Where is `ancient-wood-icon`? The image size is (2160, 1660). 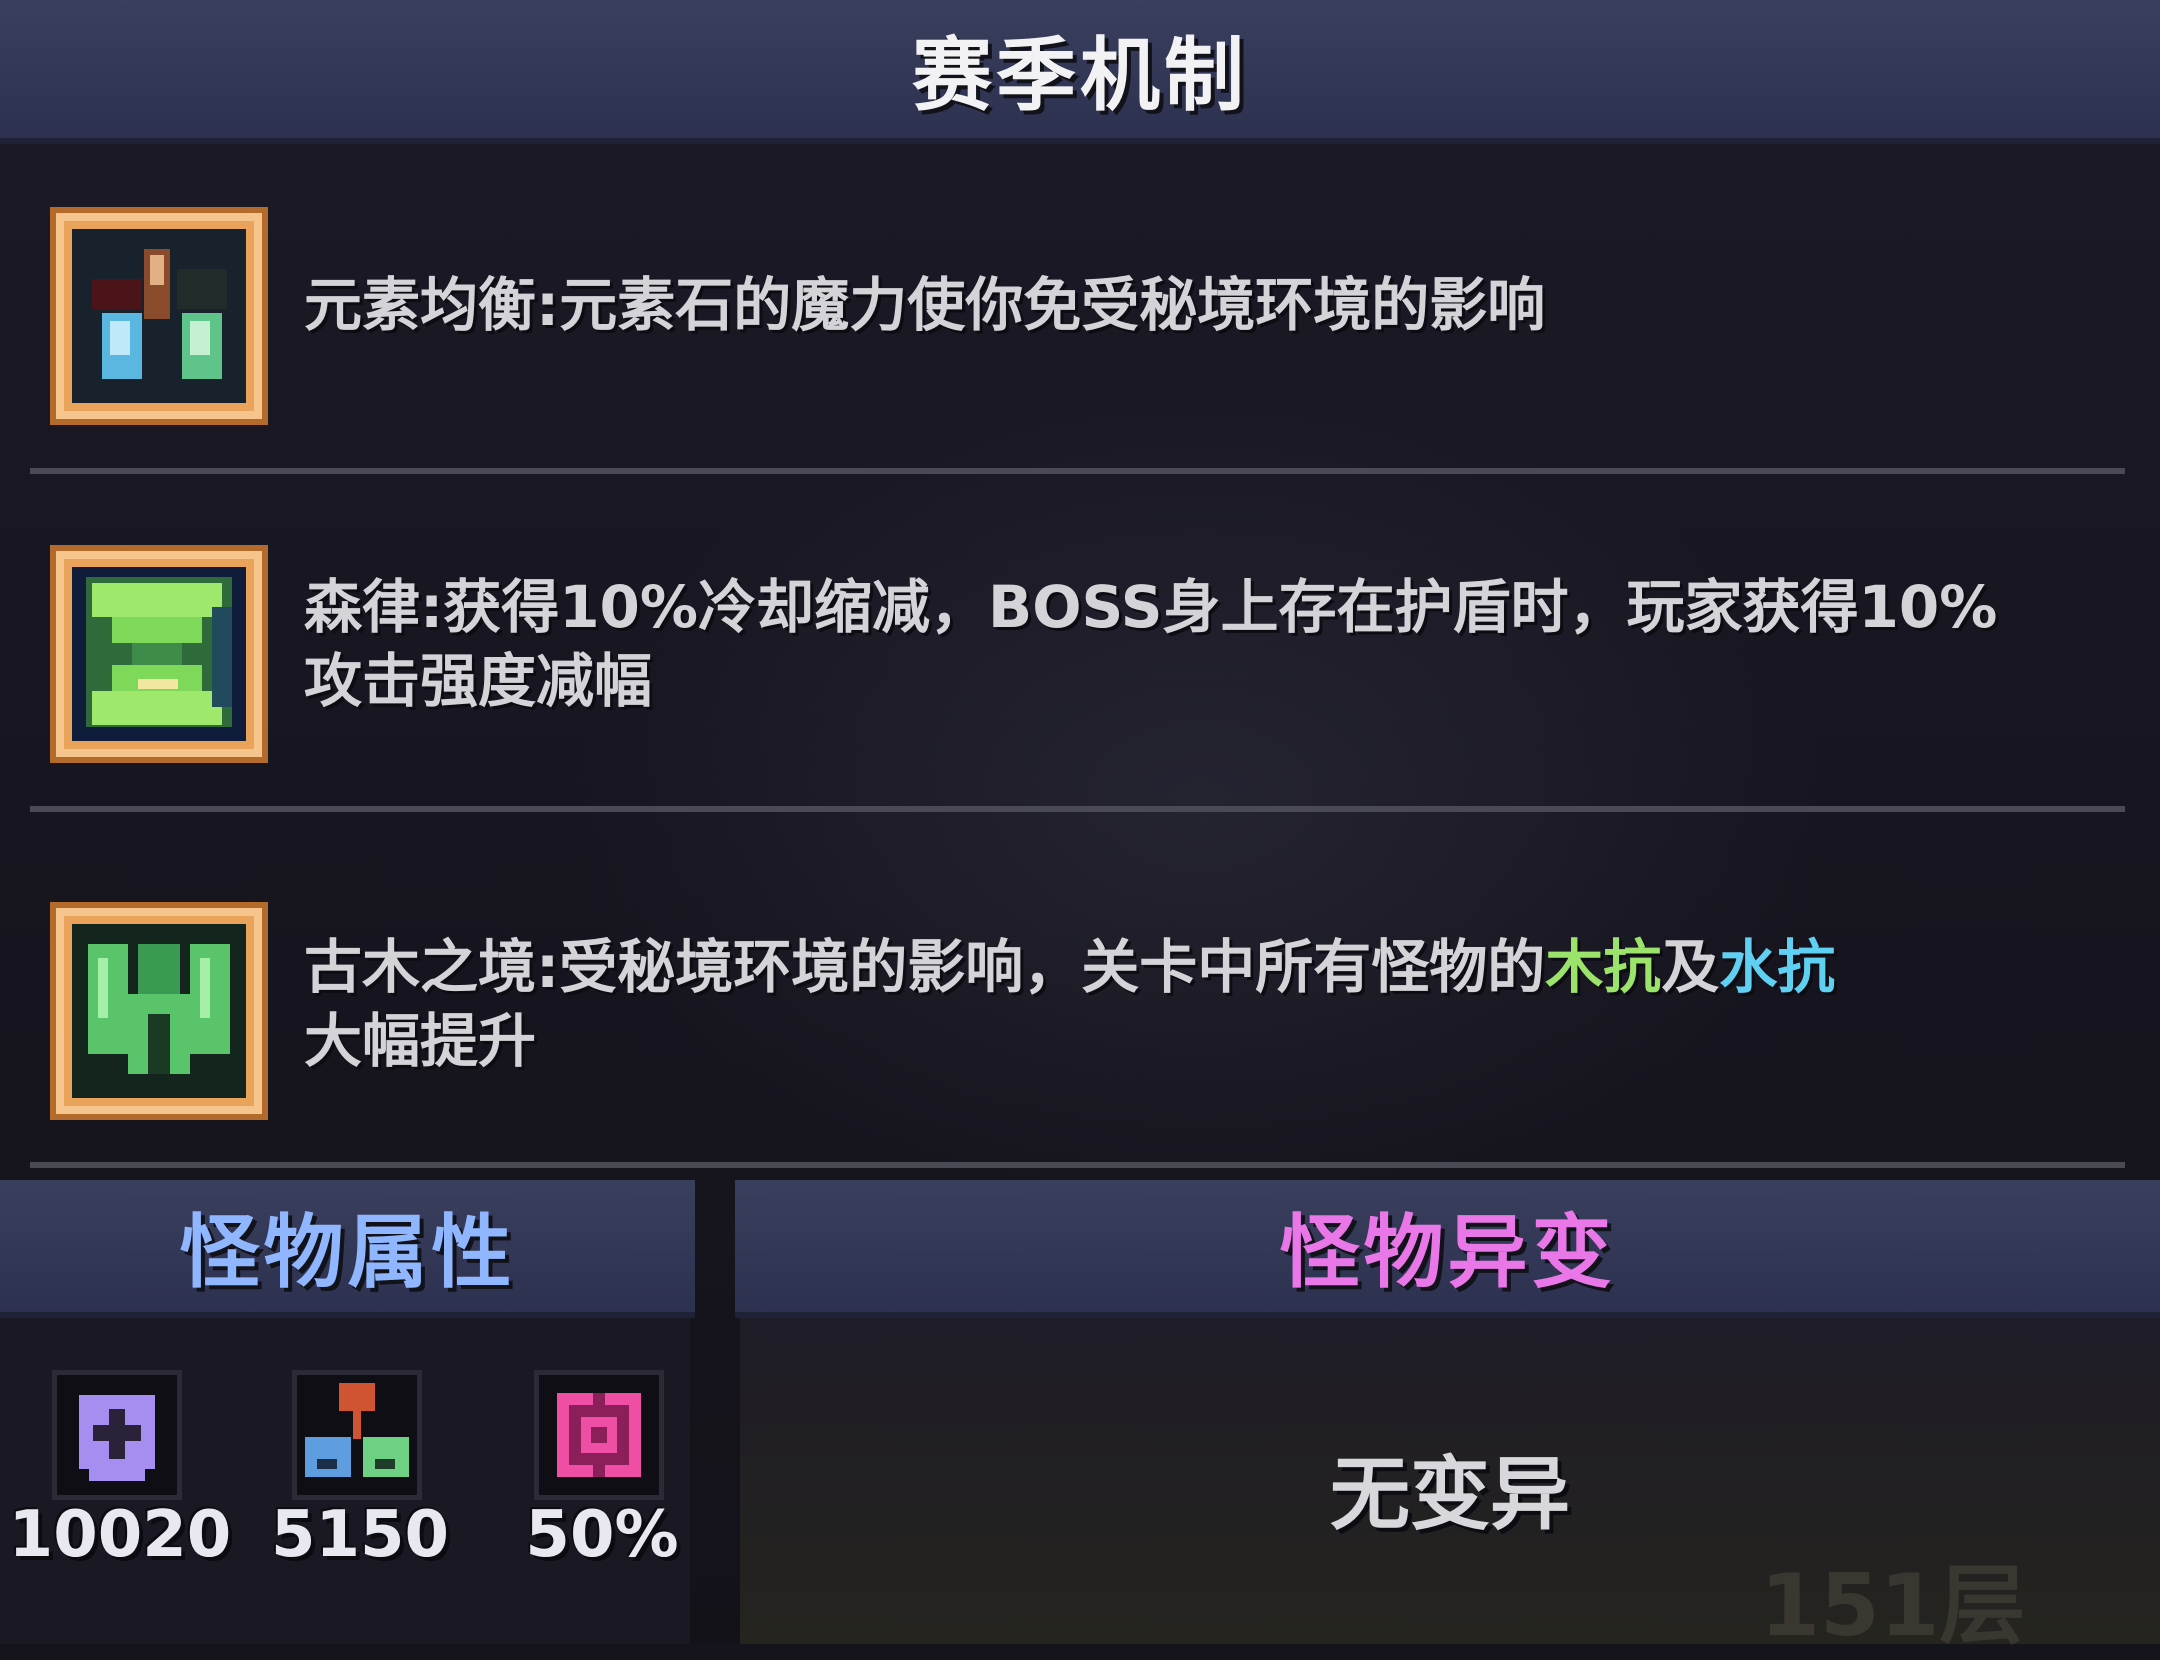
ancient-wood-icon is located at coordinates (159, 1011).